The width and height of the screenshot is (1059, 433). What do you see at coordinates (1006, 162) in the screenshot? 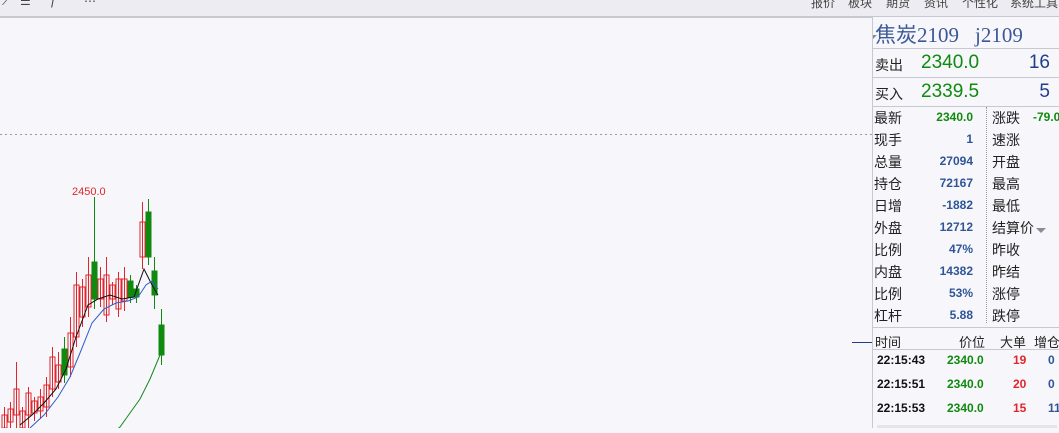
I see `stat-label: 开盘` at bounding box center [1006, 162].